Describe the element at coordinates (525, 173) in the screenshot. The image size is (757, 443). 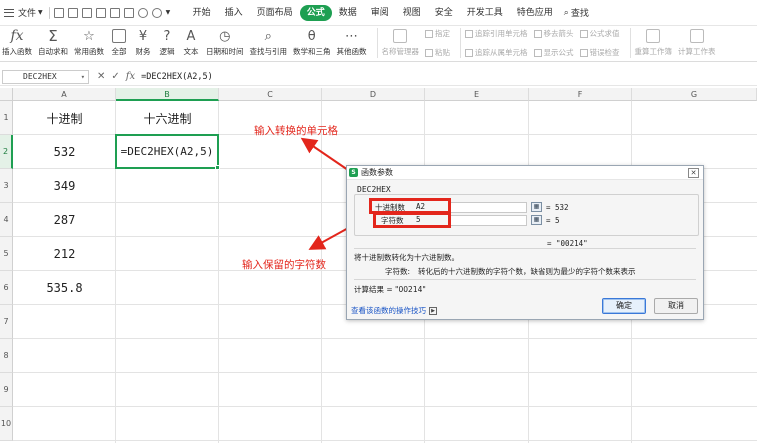
I see `dialog-title-bar: S 函数参数` at that location.